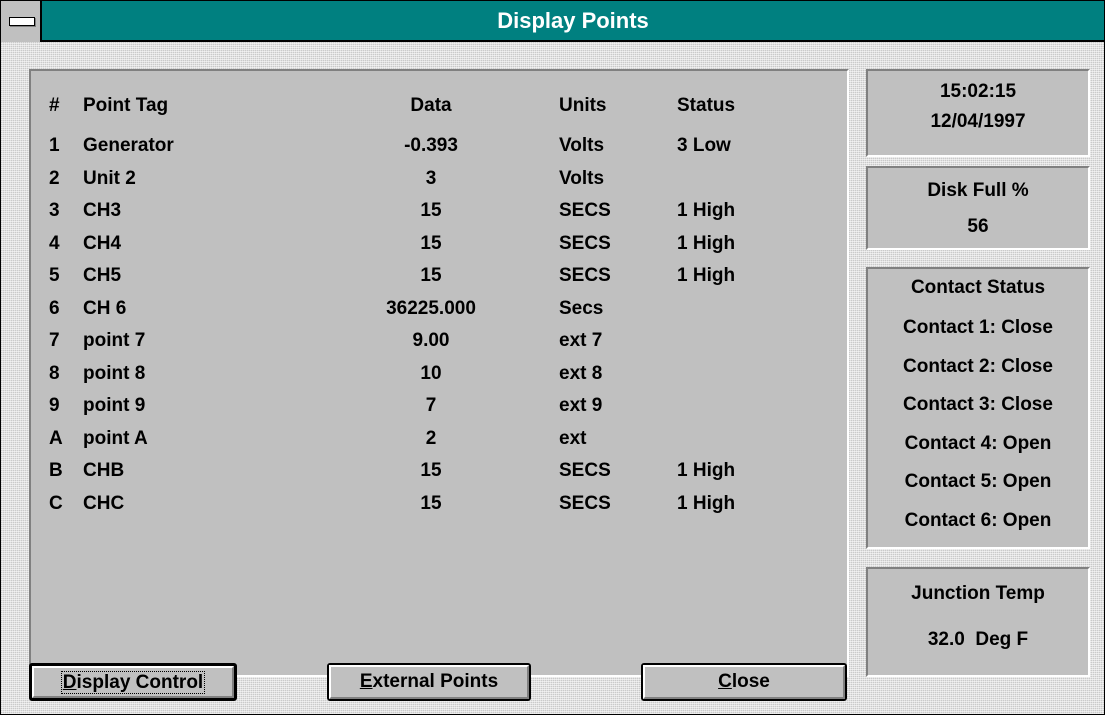 Image resolution: width=1105 pixels, height=715 pixels. What do you see at coordinates (435, 681) in the screenshot?
I see `external-points-label: xternal Points` at bounding box center [435, 681].